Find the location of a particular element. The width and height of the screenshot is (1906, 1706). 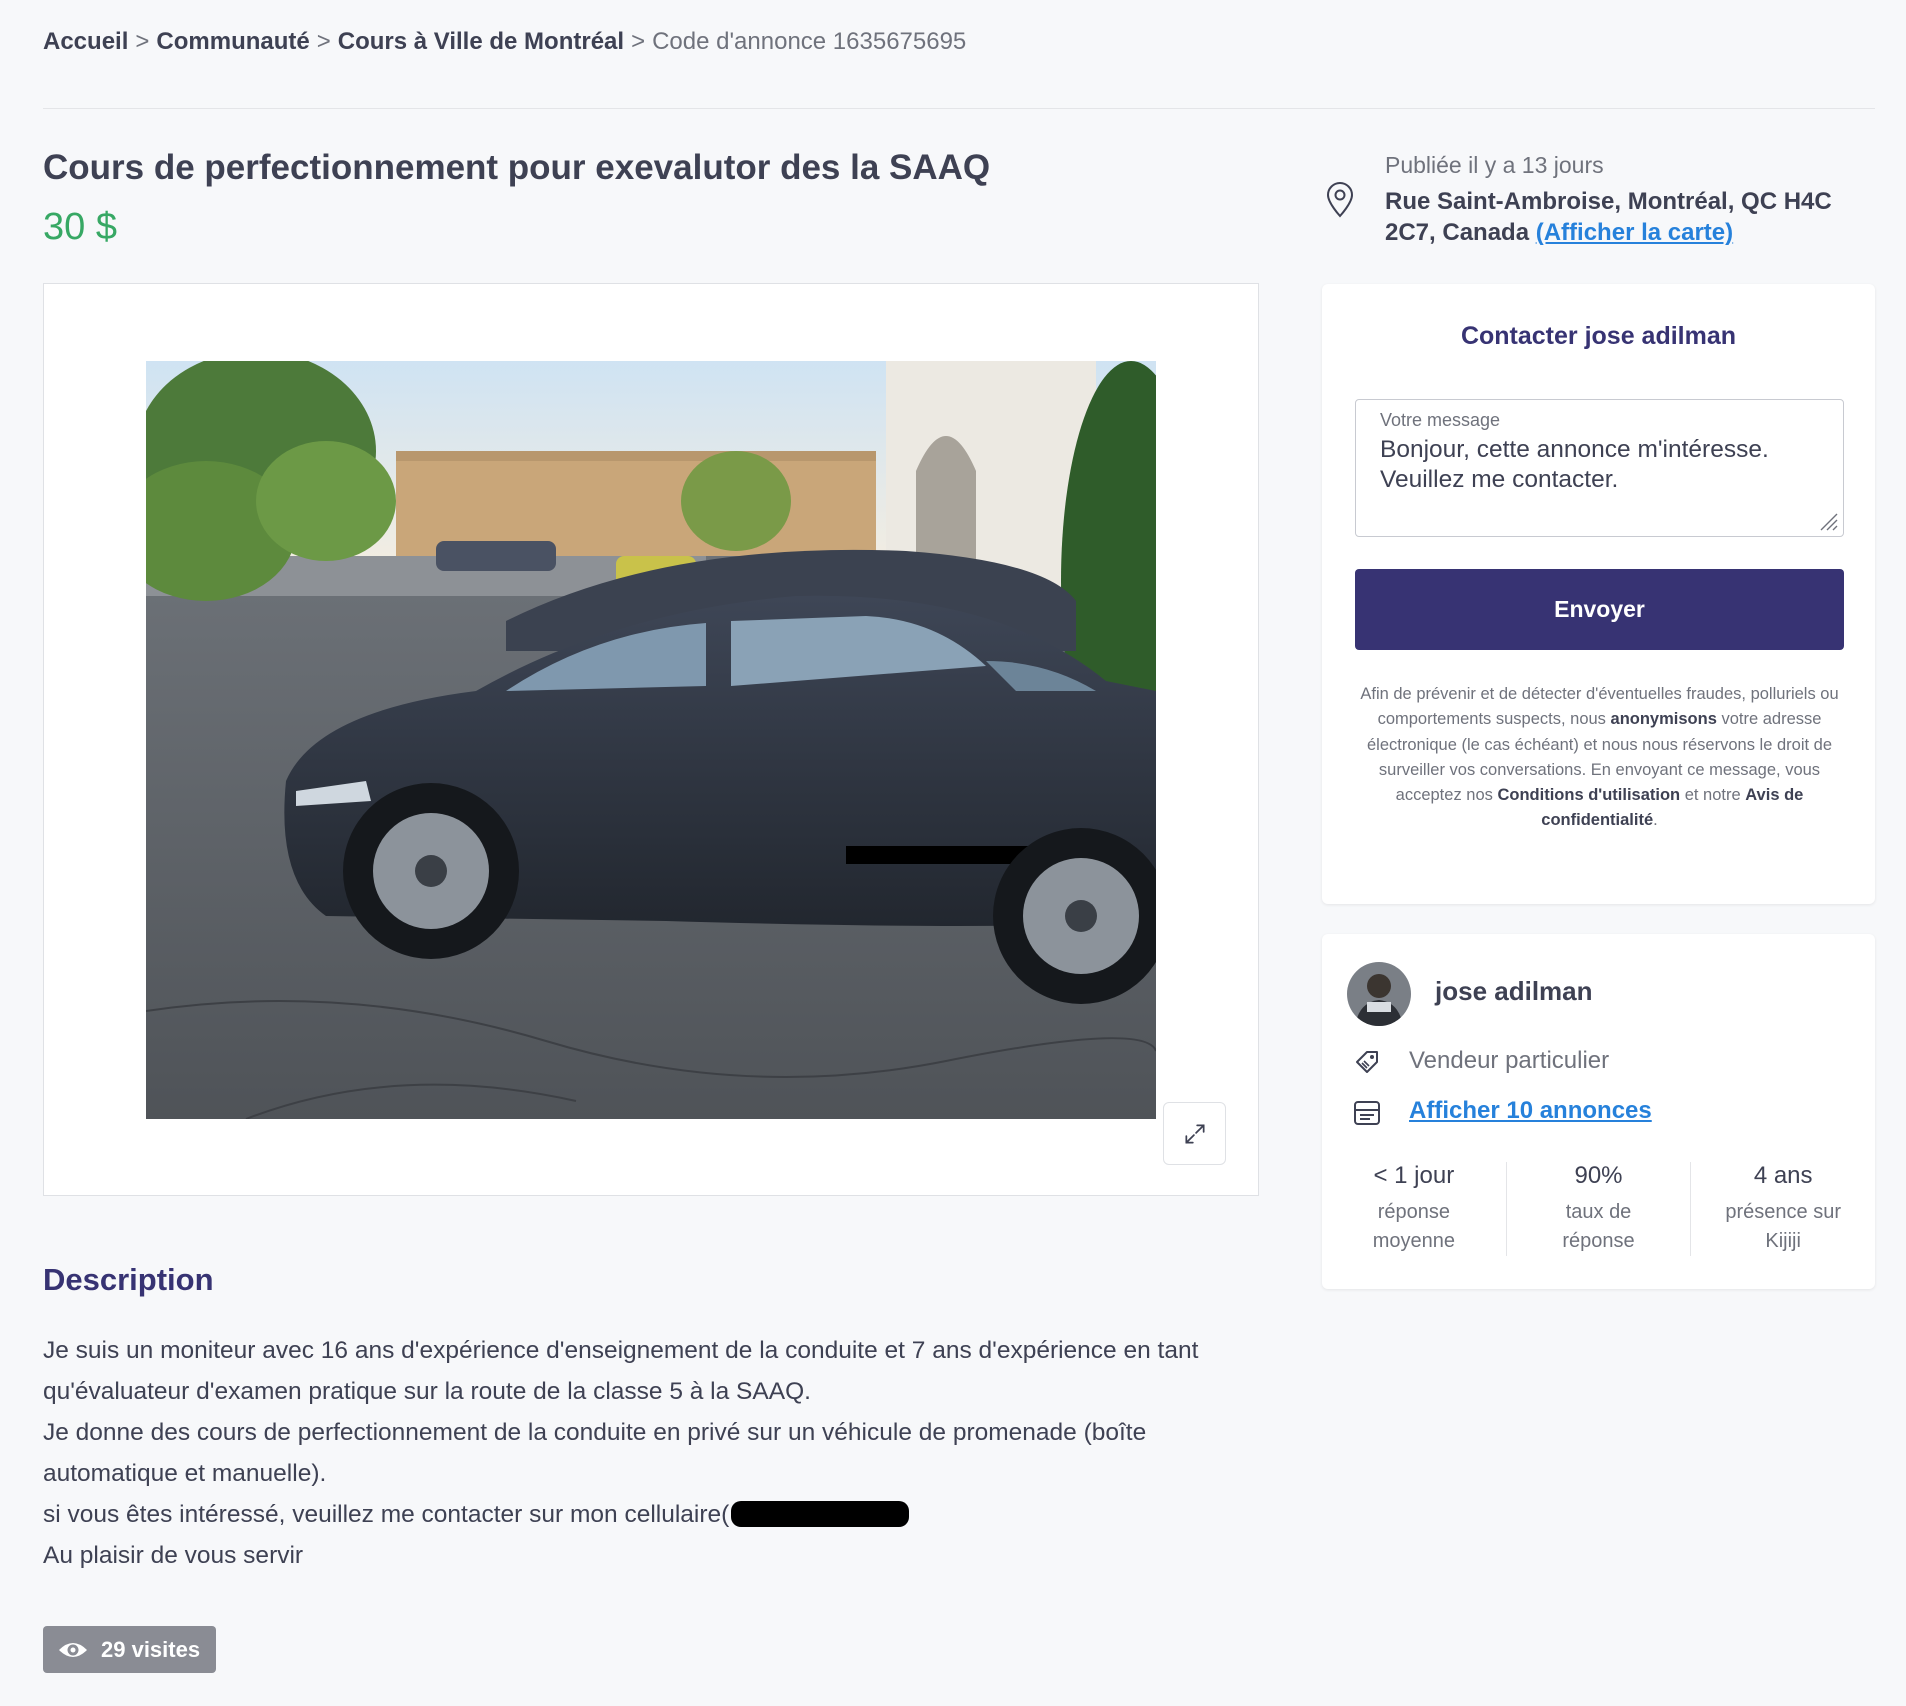

visits-badge: 29 visites is located at coordinates (130, 1649).